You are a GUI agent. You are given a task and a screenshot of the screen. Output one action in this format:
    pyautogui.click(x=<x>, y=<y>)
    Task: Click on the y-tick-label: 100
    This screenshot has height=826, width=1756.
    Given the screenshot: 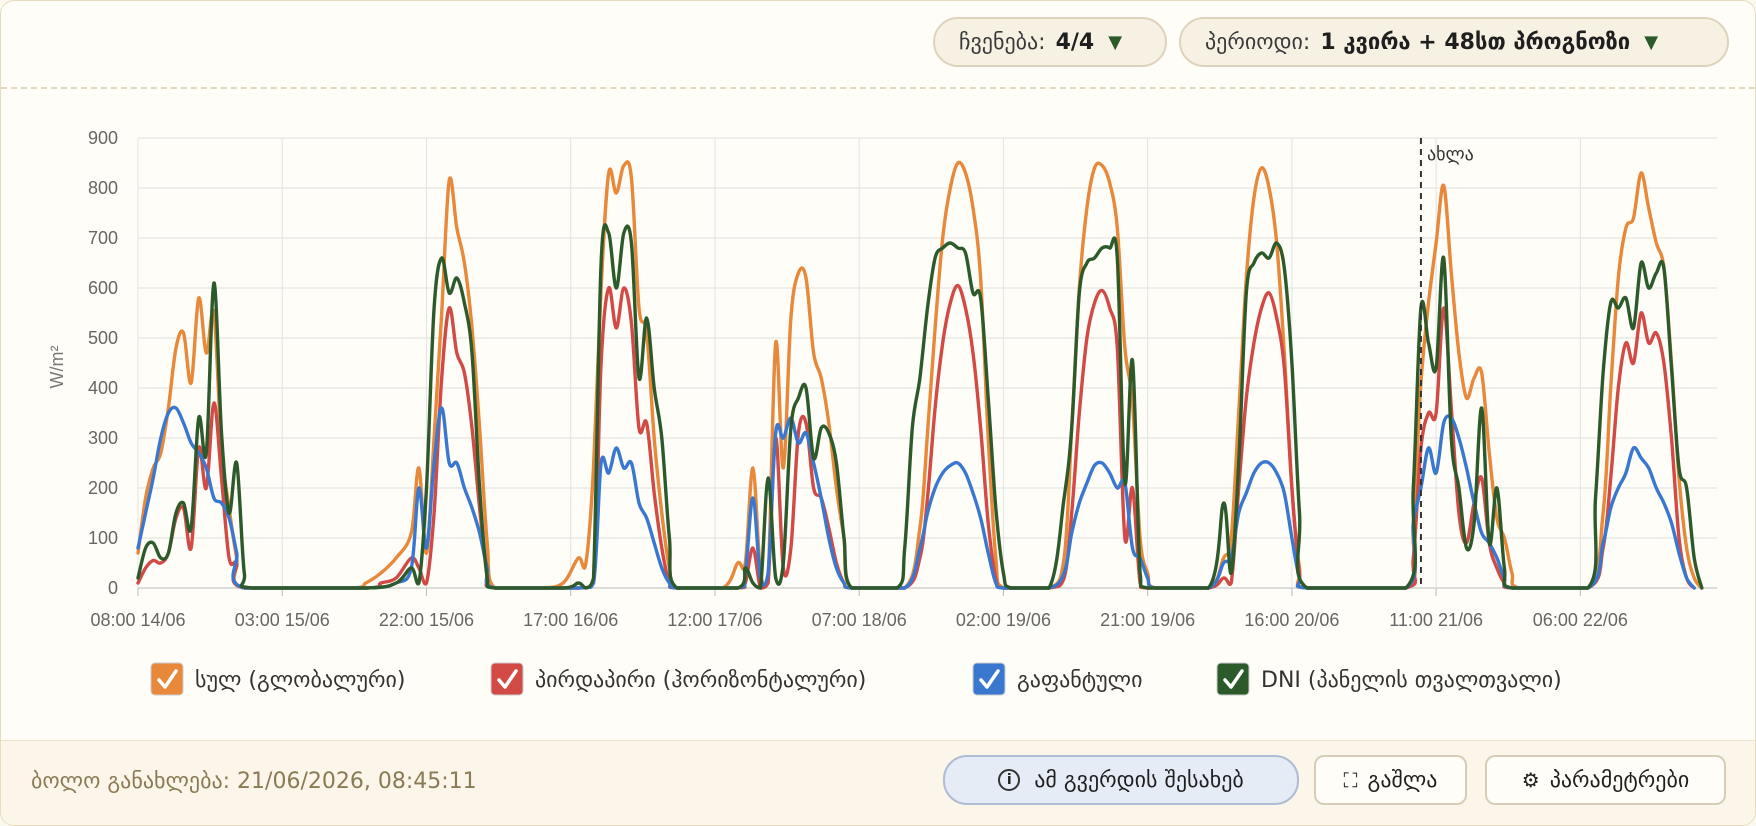 What is the action you would take?
    pyautogui.click(x=103, y=538)
    